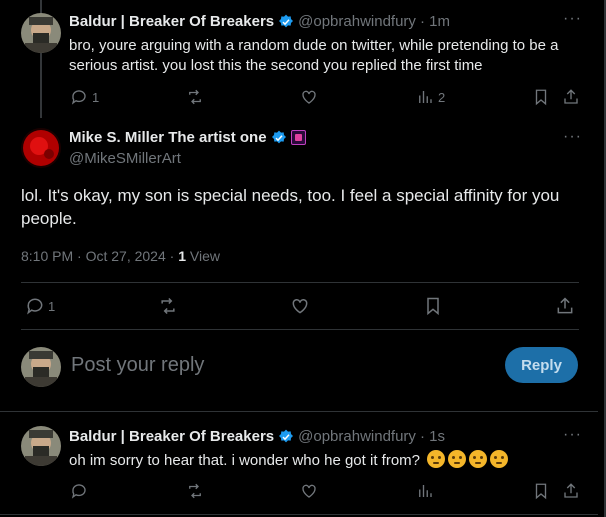  Describe the element at coordinates (442, 97) in the screenshot. I see `views-count: 2` at that location.